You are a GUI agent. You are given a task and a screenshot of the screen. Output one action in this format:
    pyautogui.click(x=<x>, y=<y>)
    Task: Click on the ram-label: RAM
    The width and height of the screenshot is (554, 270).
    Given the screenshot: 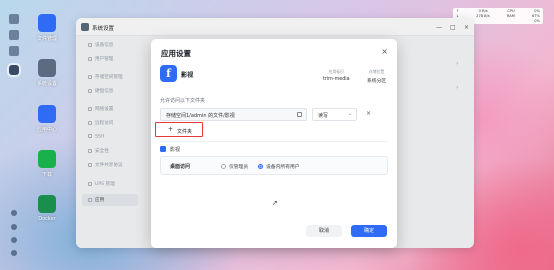 What is the action you would take?
    pyautogui.click(x=510, y=16)
    